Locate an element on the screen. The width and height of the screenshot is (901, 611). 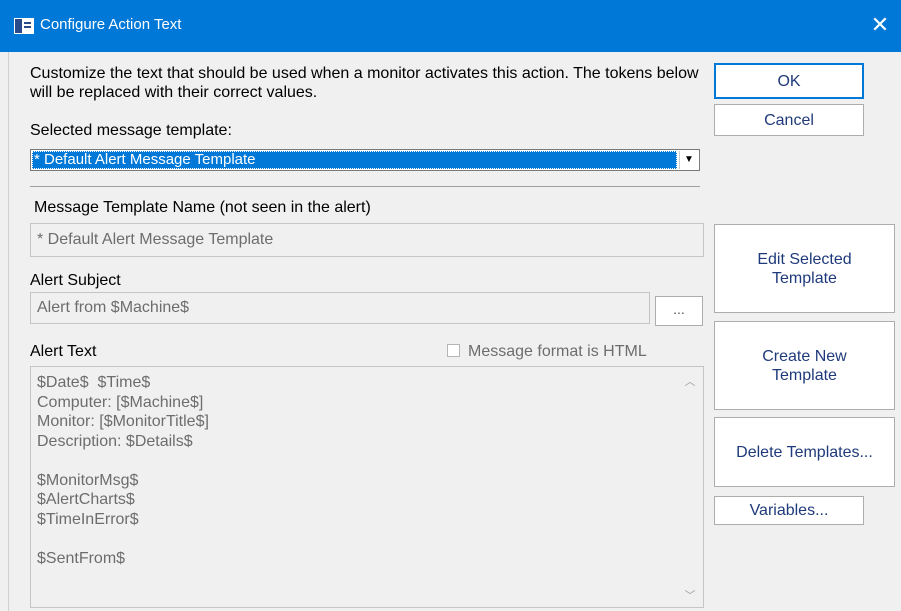
divider is located at coordinates (365, 186).